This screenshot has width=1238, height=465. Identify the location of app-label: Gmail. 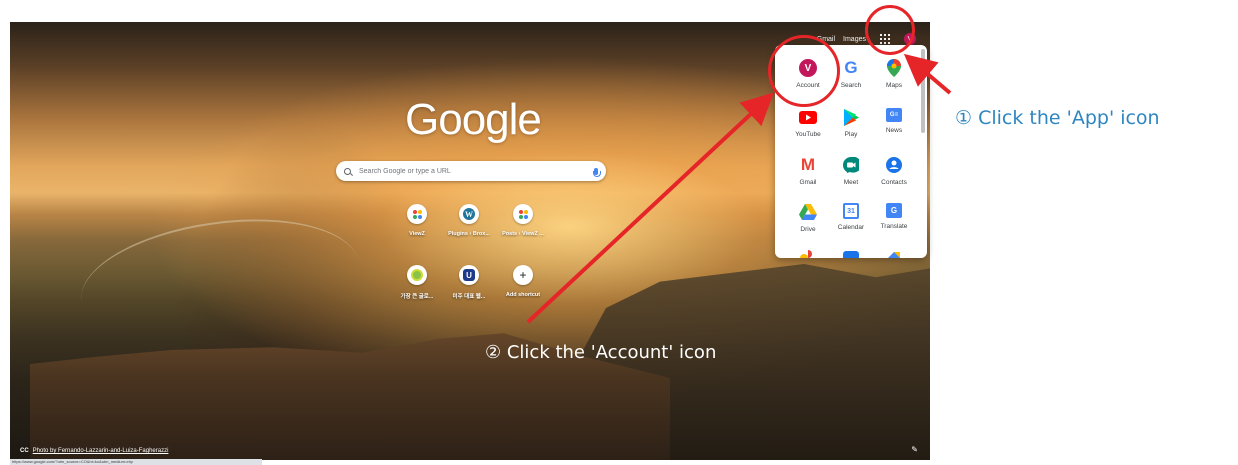
(808, 182).